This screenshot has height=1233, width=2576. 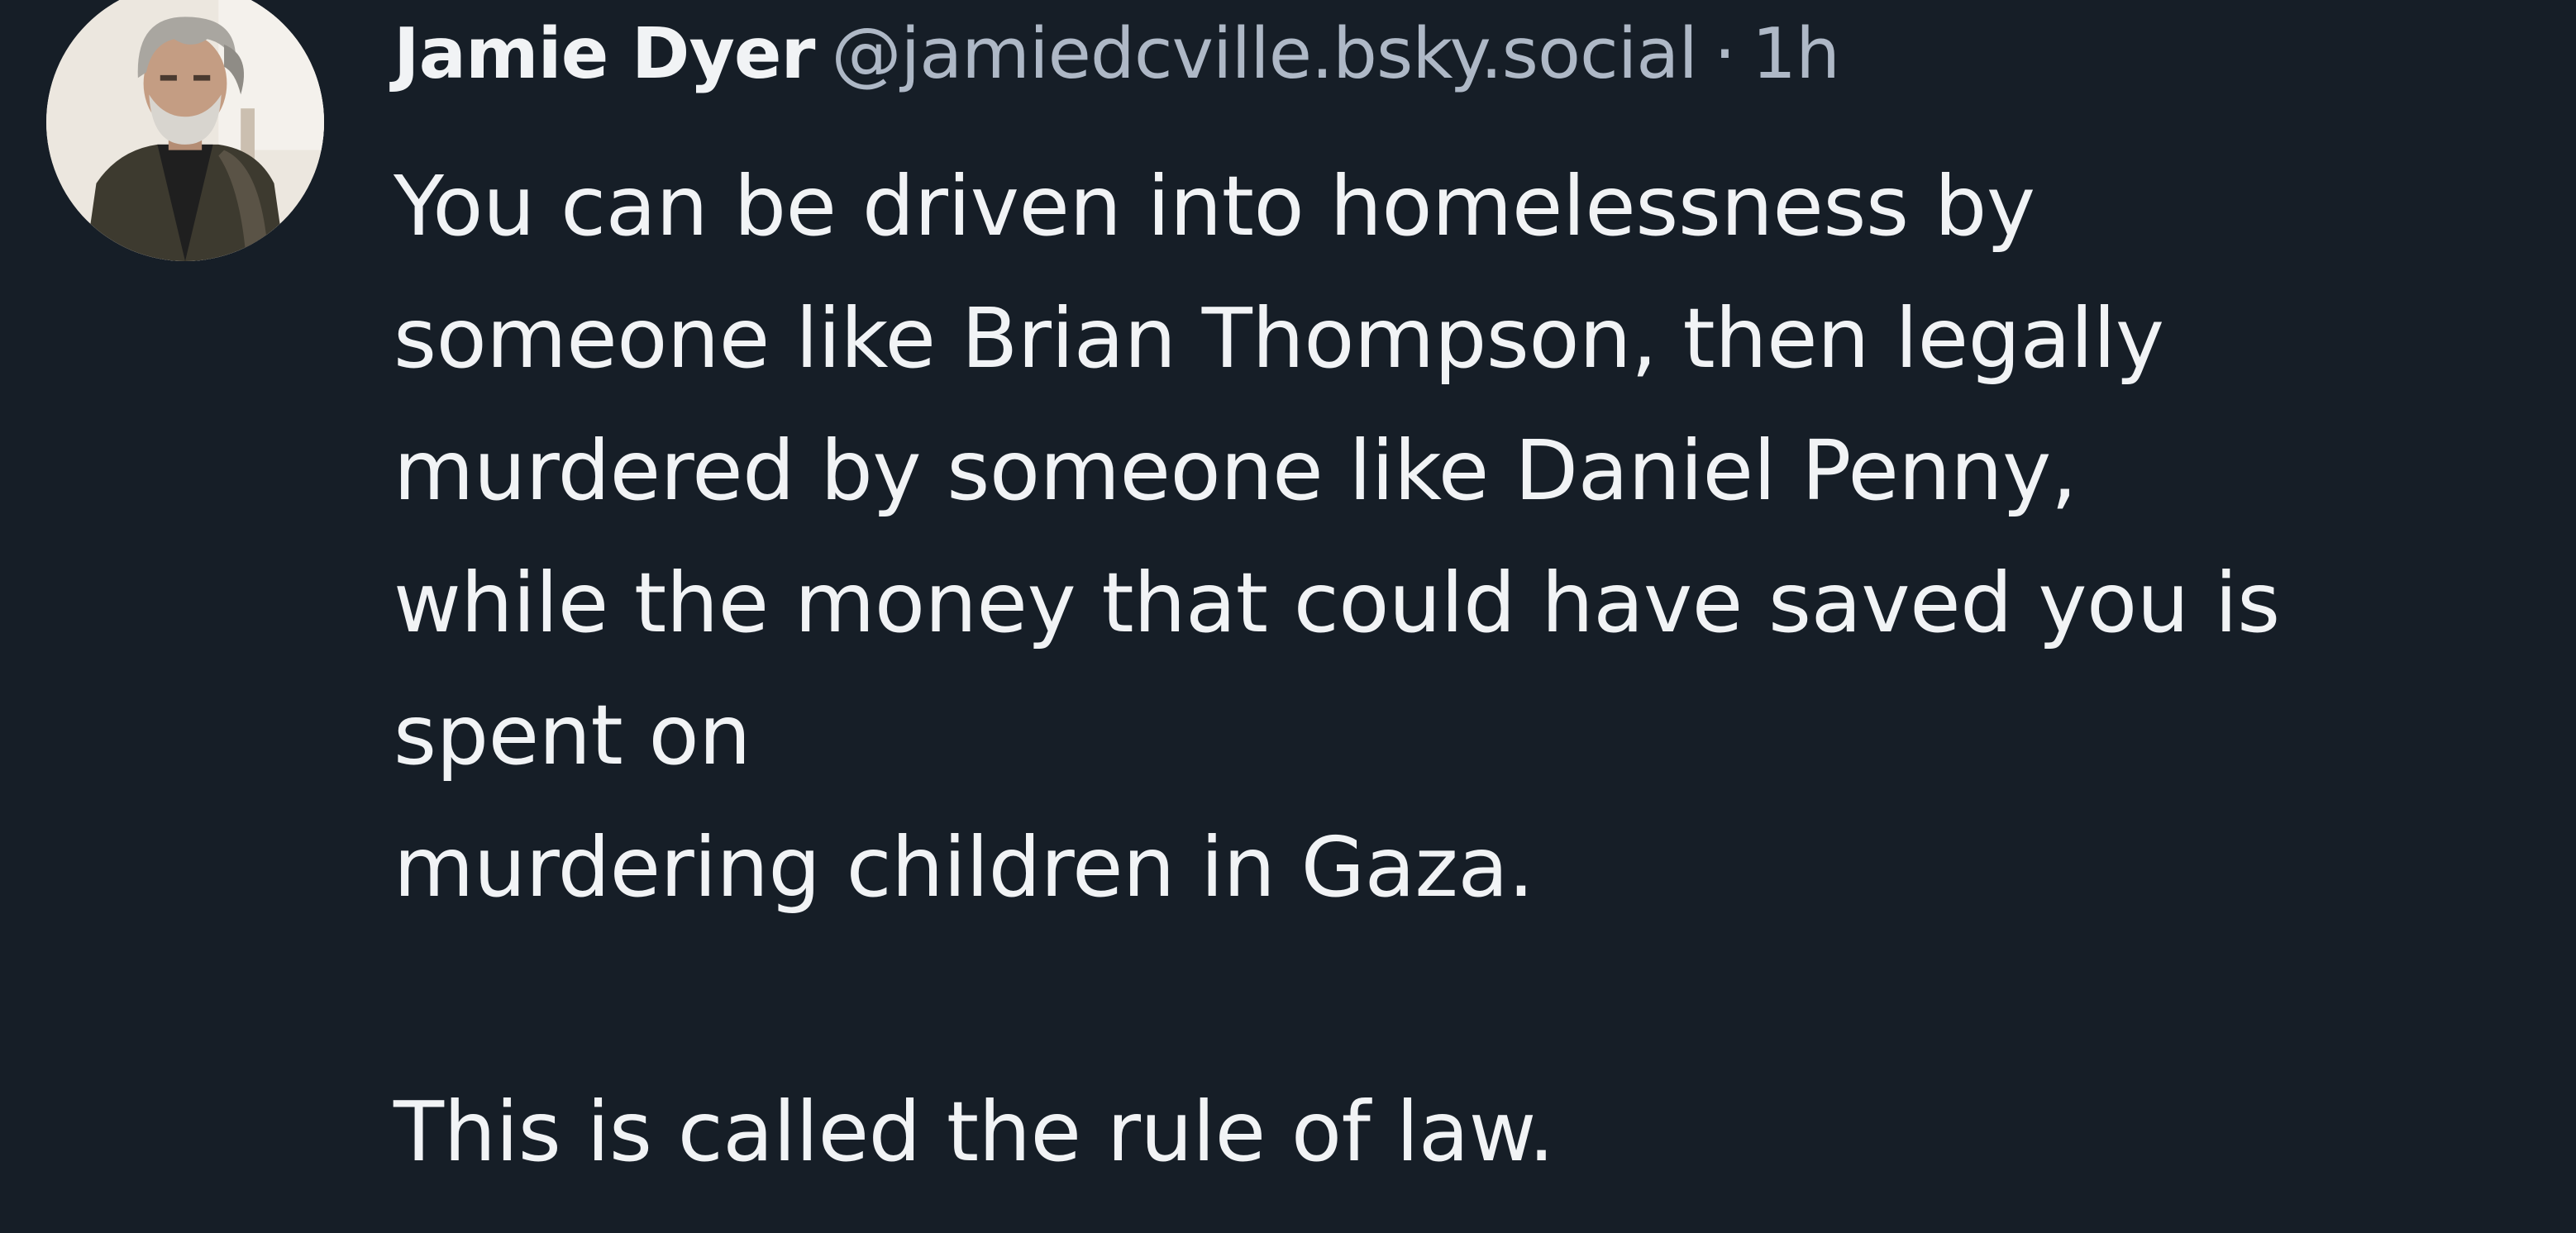 I want to click on author-handle: @jamiedcville.bsky.social, so click(x=1264, y=54).